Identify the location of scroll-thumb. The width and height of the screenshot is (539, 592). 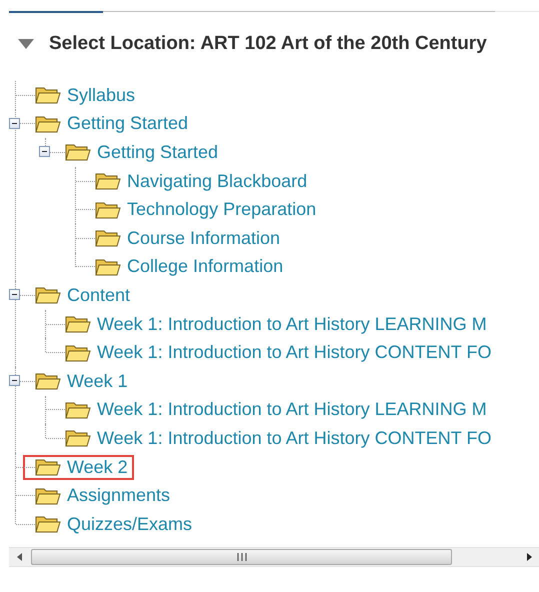
(241, 556).